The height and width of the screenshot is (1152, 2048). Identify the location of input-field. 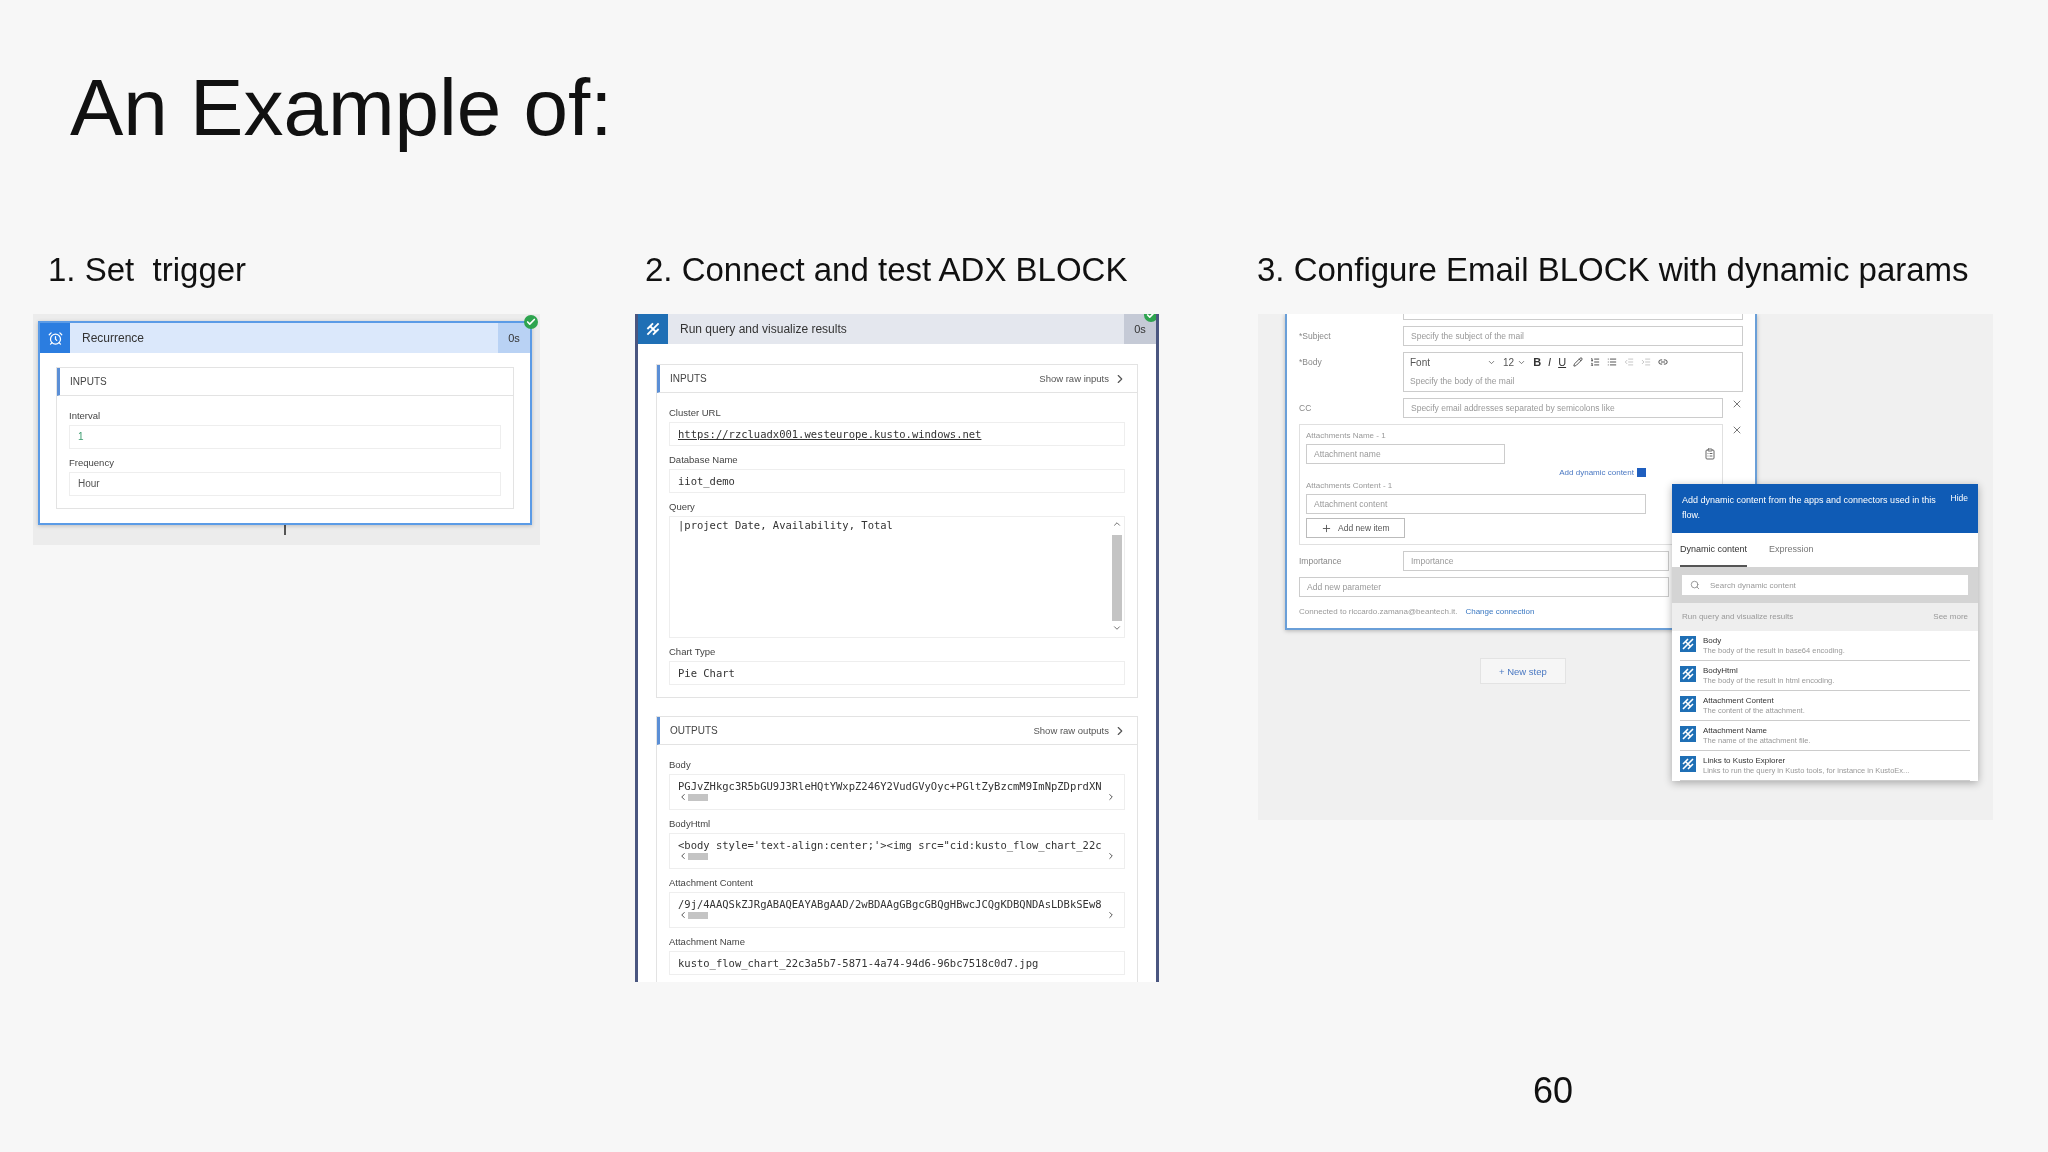
(1573, 317).